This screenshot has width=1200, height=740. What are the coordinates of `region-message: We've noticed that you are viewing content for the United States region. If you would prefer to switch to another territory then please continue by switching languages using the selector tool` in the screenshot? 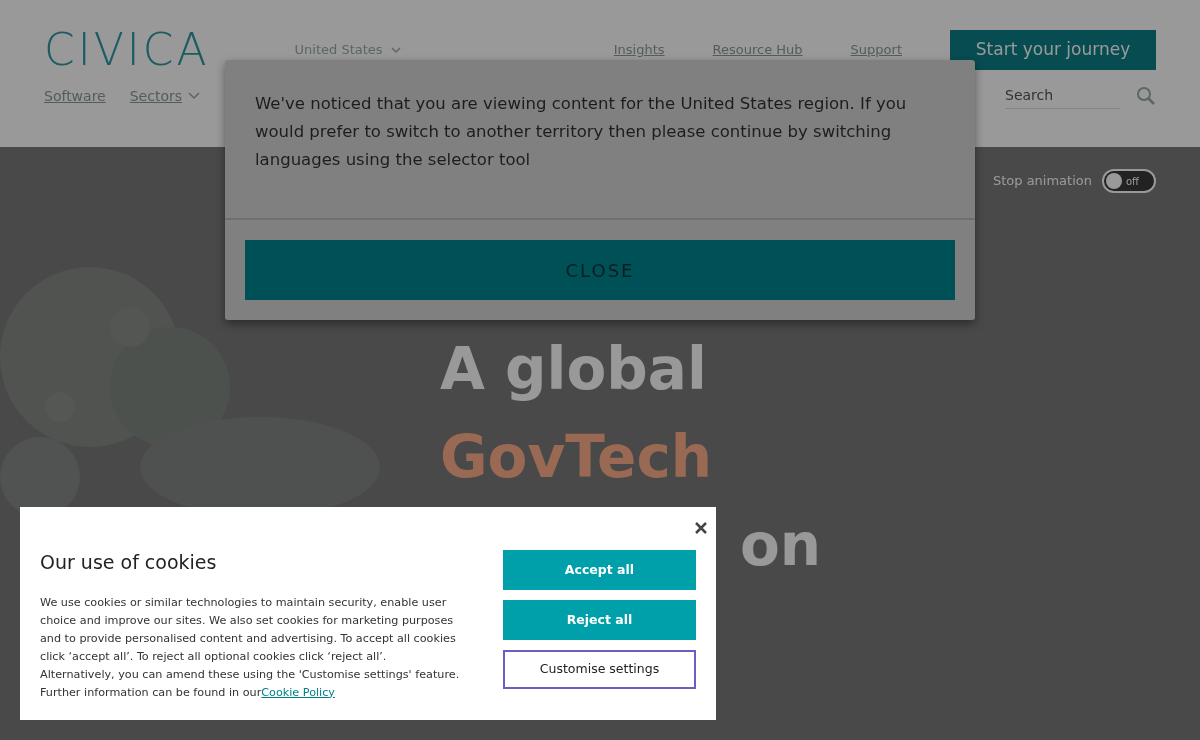 It's located at (600, 140).